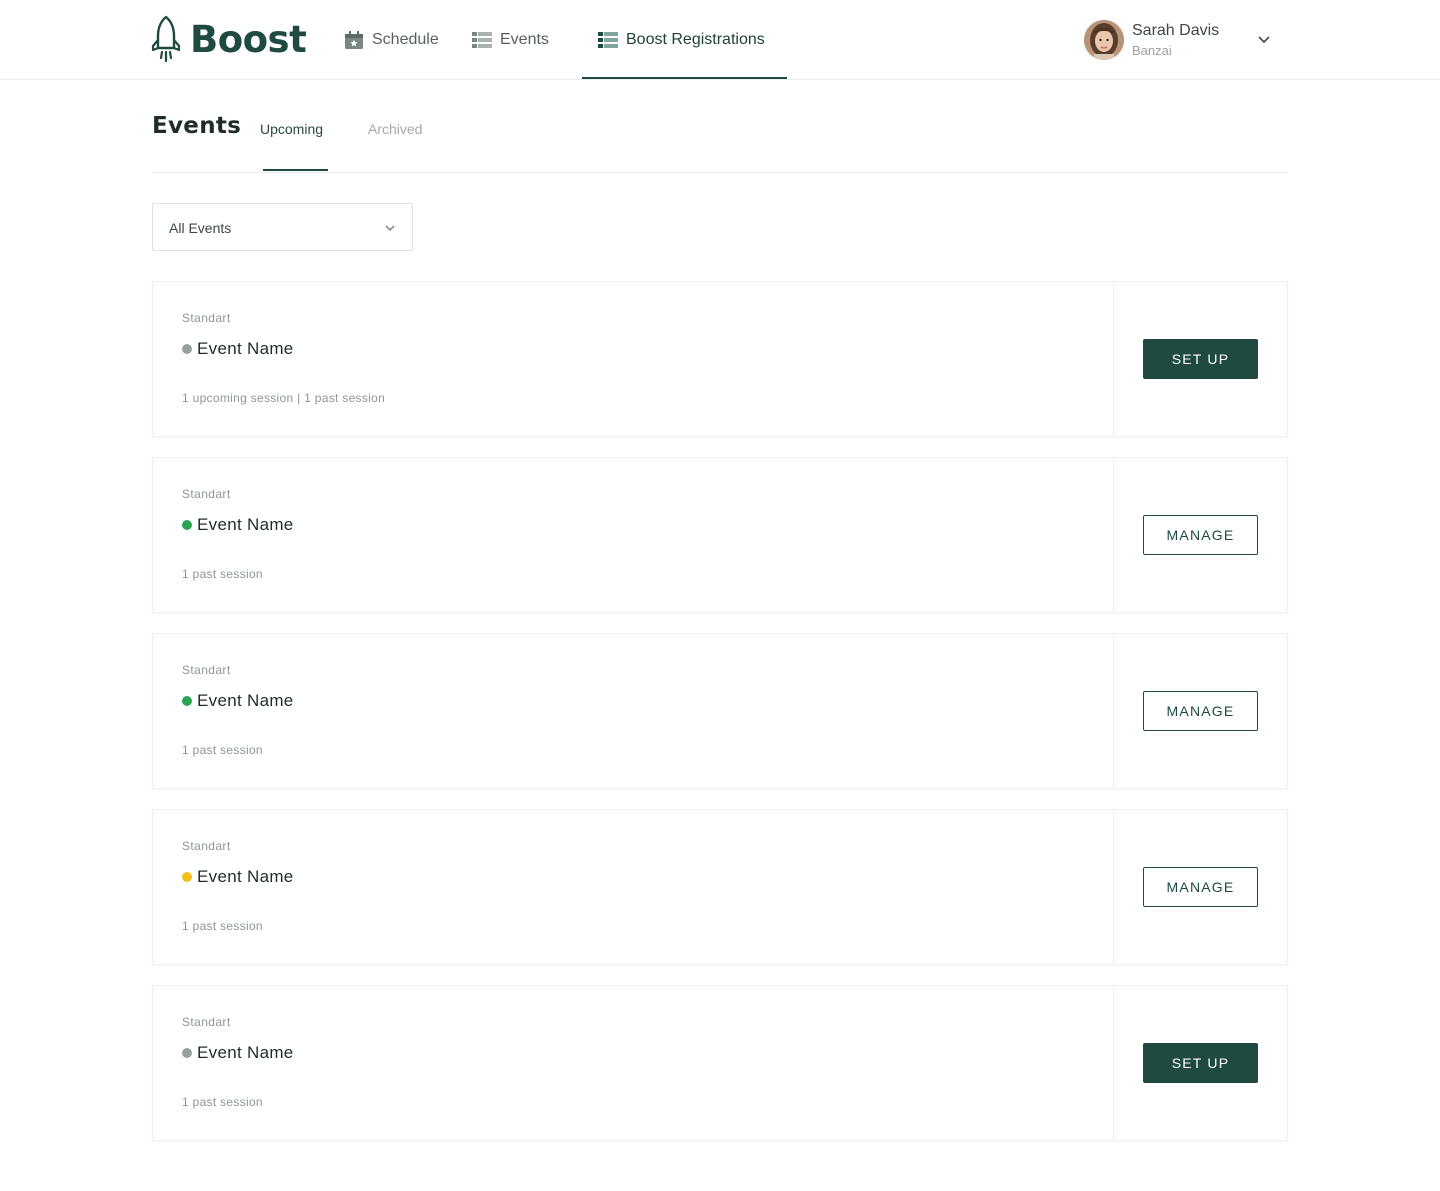 The height and width of the screenshot is (1191, 1440). Describe the element at coordinates (248, 39) in the screenshot. I see `brand-name: Boost` at that location.